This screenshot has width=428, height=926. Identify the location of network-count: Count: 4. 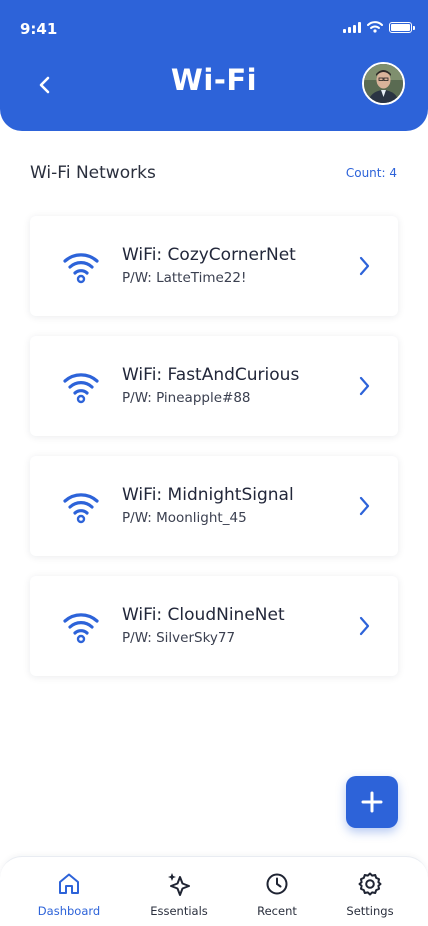
(371, 173).